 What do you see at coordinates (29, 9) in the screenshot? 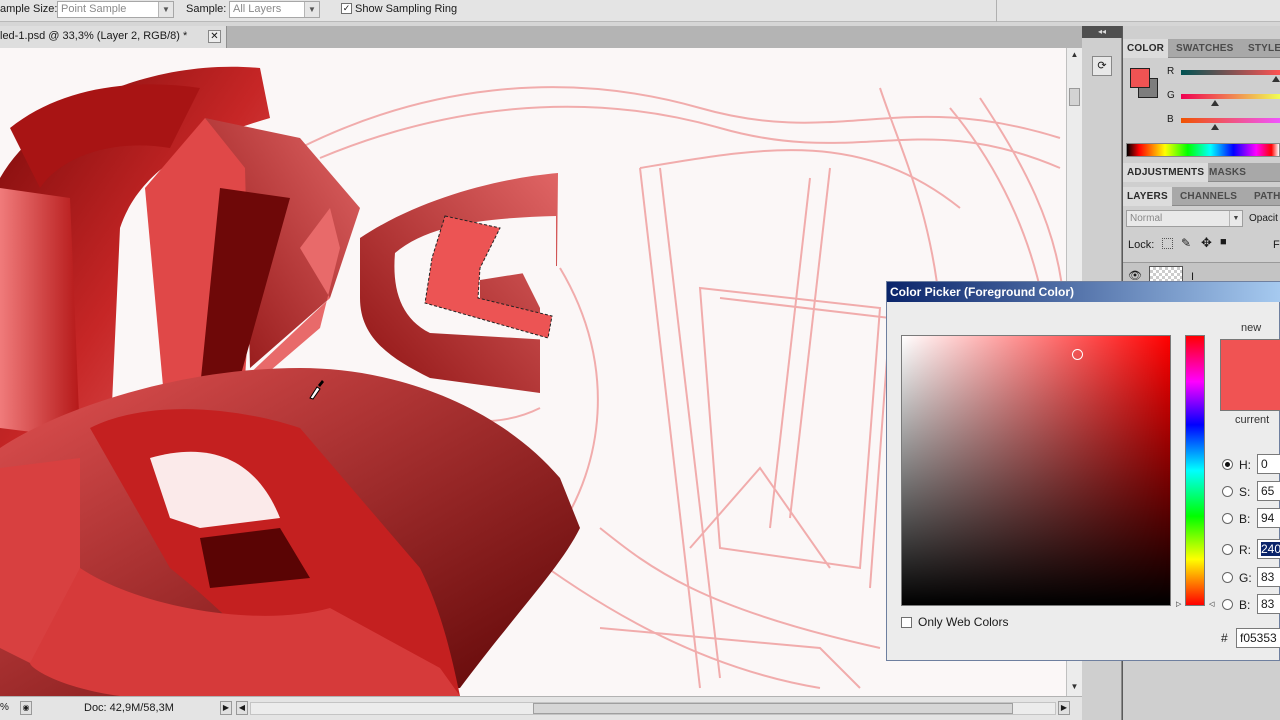
I see `sample-size-label: ample Size:` at bounding box center [29, 9].